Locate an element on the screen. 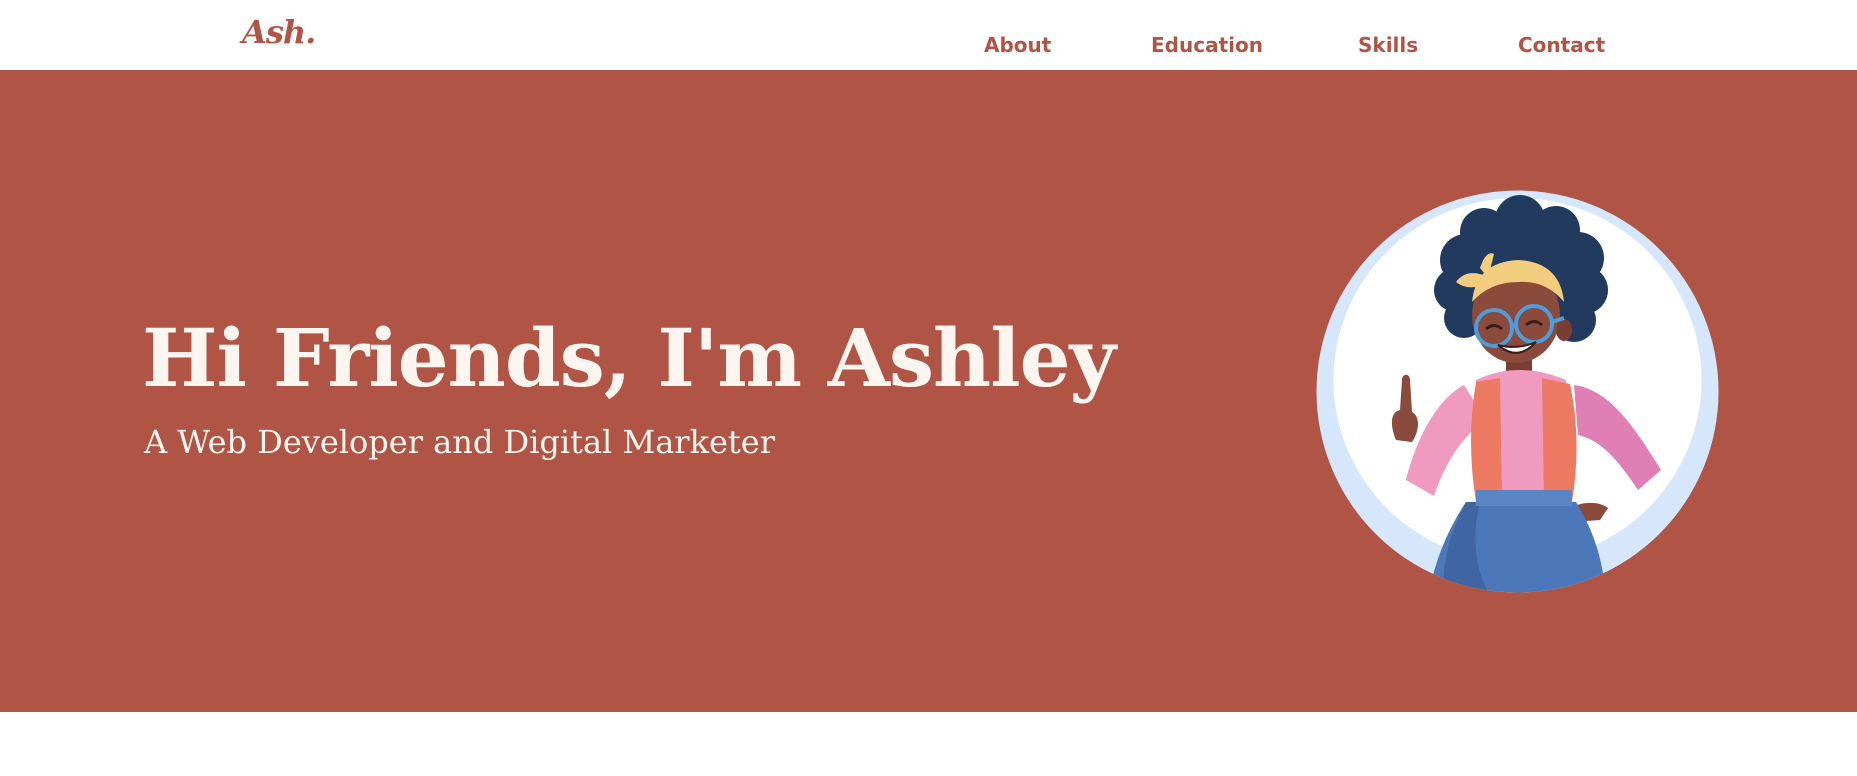 The height and width of the screenshot is (776, 1857). nav-link-about: About is located at coordinates (1017, 45).